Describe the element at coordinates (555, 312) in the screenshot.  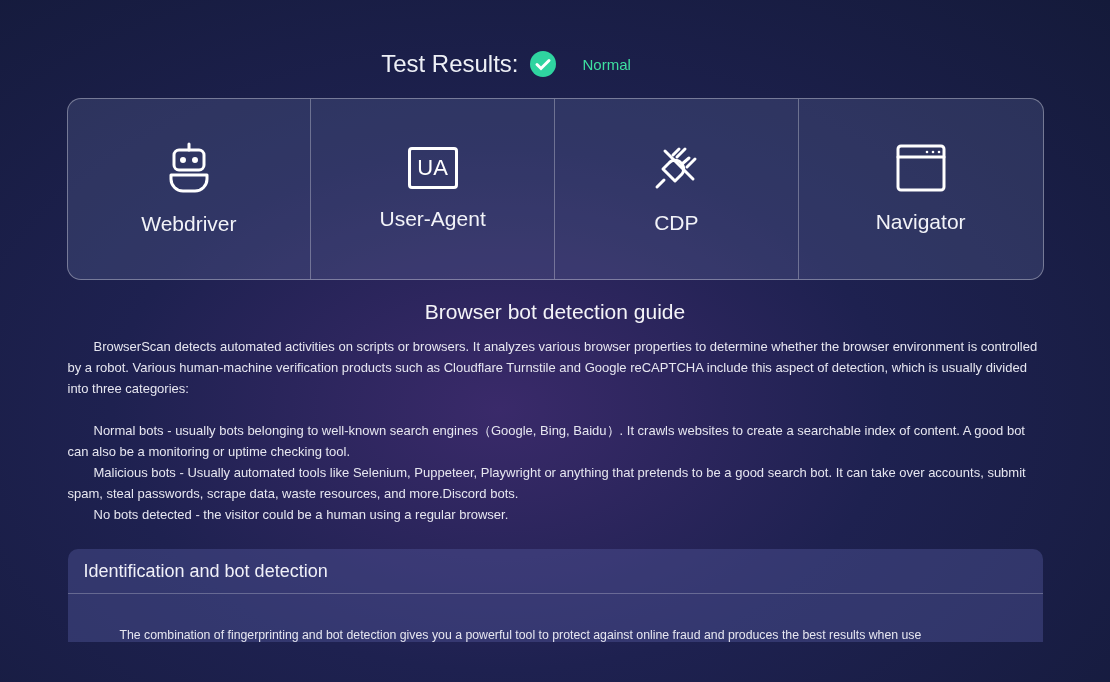
I see `guide-title: Browser bot detection guide` at that location.